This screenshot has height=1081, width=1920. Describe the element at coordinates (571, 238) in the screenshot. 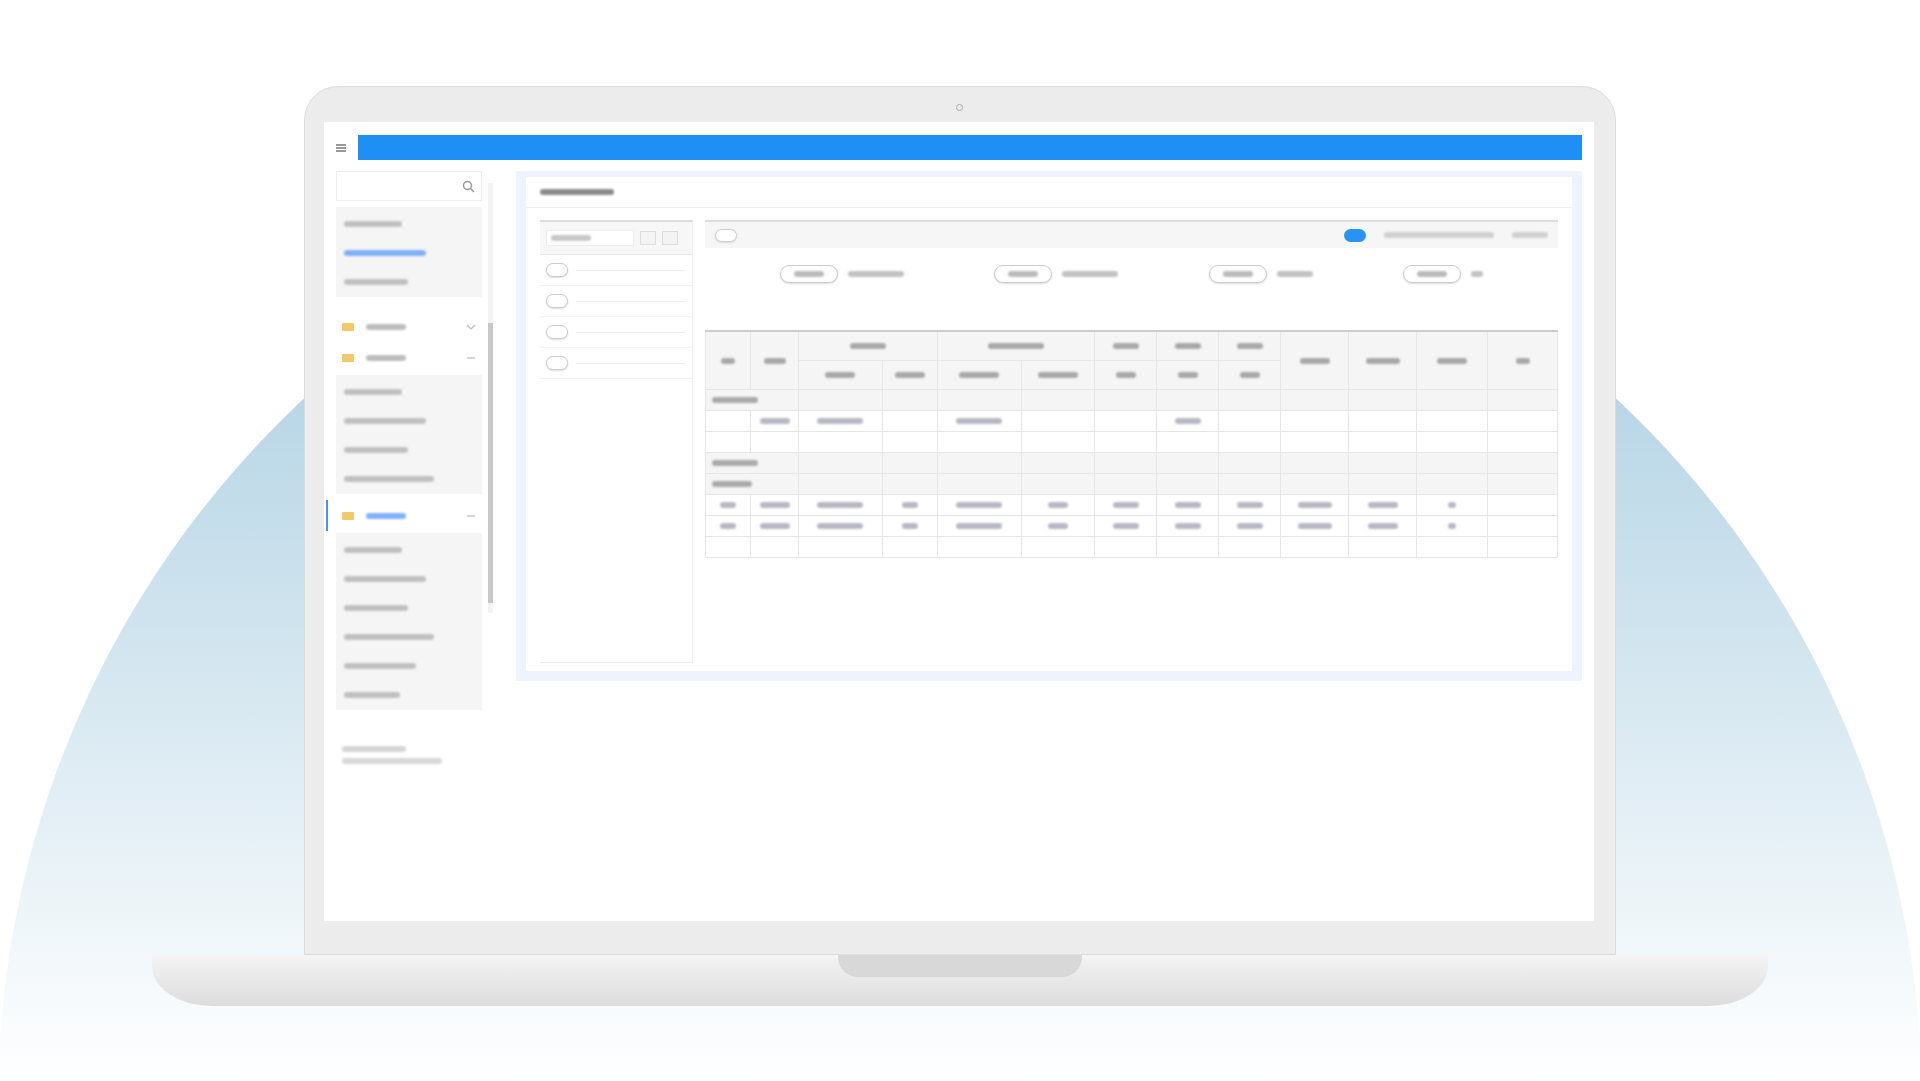

I see `dropdown-value` at that location.